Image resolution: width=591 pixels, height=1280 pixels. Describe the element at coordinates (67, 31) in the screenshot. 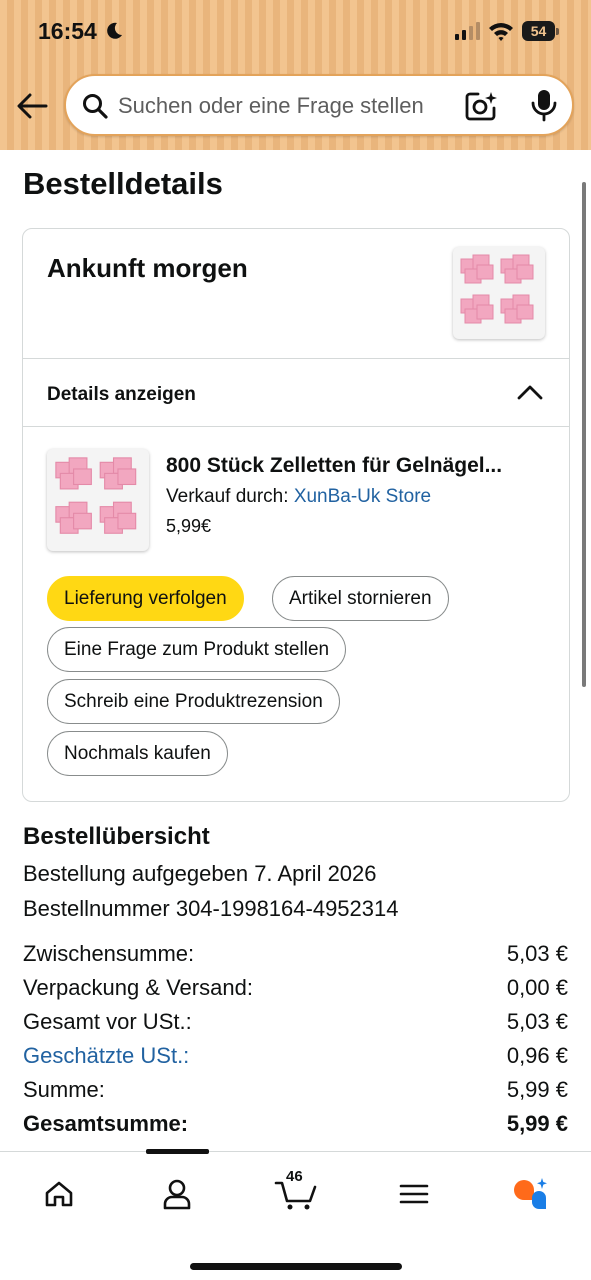

I see `status-time: 16:54` at that location.